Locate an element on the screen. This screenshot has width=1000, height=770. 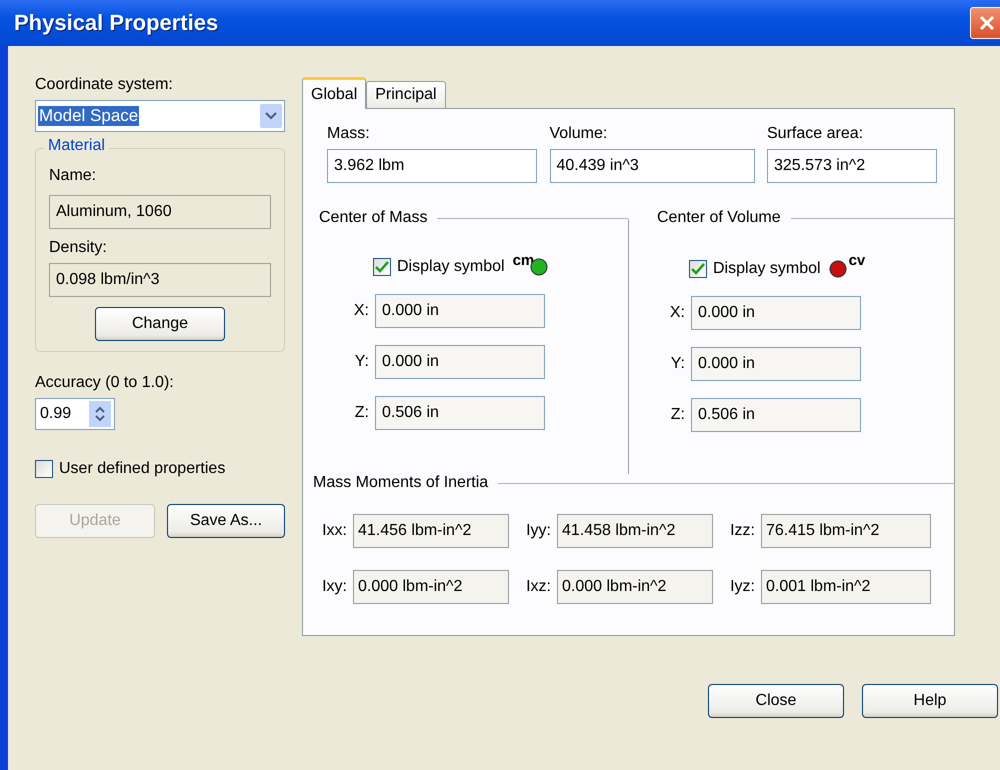
axis-label: Izz: is located at coordinates (742, 531).